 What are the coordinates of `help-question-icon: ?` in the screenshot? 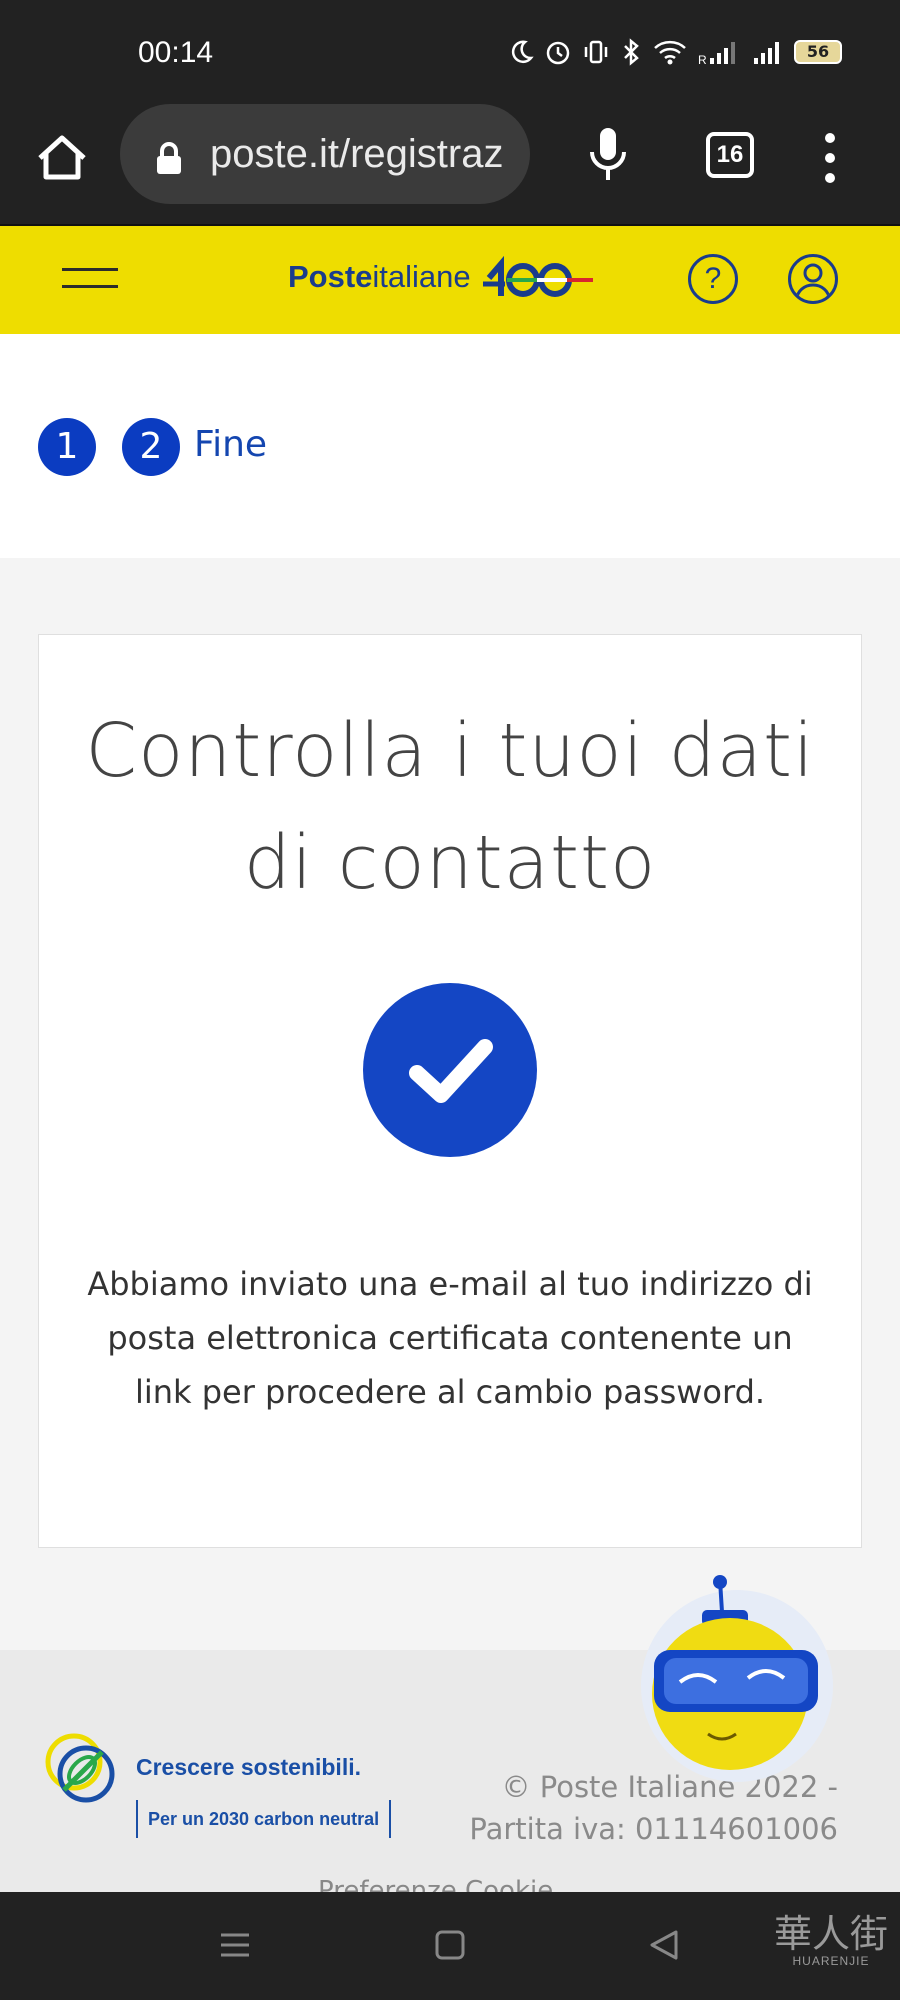 It's located at (713, 279).